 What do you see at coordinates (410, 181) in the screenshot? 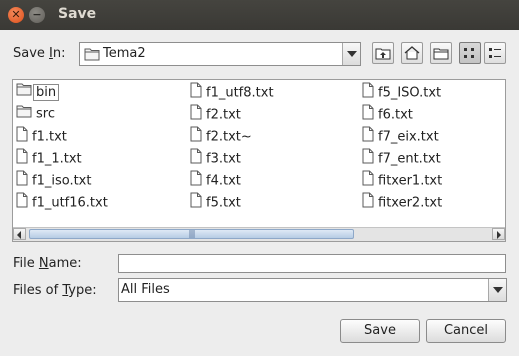
I see `file-name-text: fitxer1.txt` at bounding box center [410, 181].